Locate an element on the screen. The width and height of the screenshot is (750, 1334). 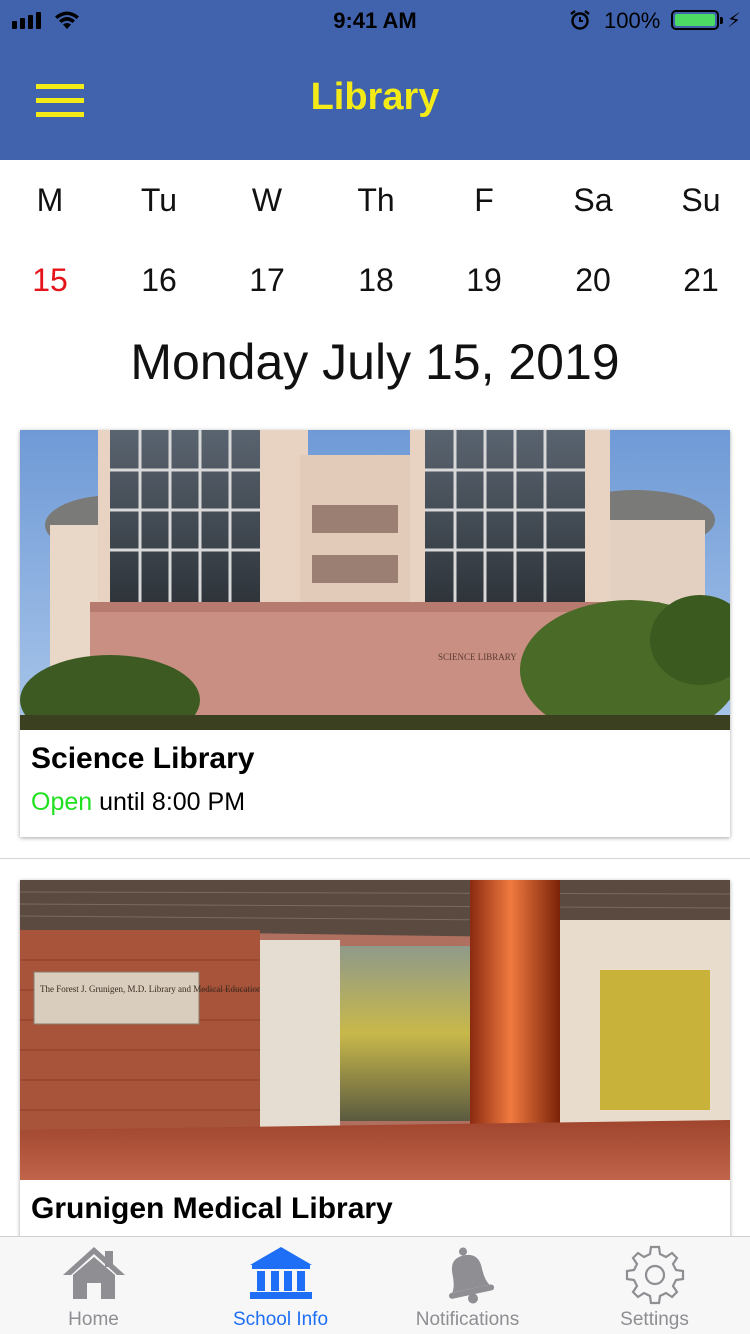
tab-bar: Home School Info Notifications Settings is located at coordinates (375, 1285).